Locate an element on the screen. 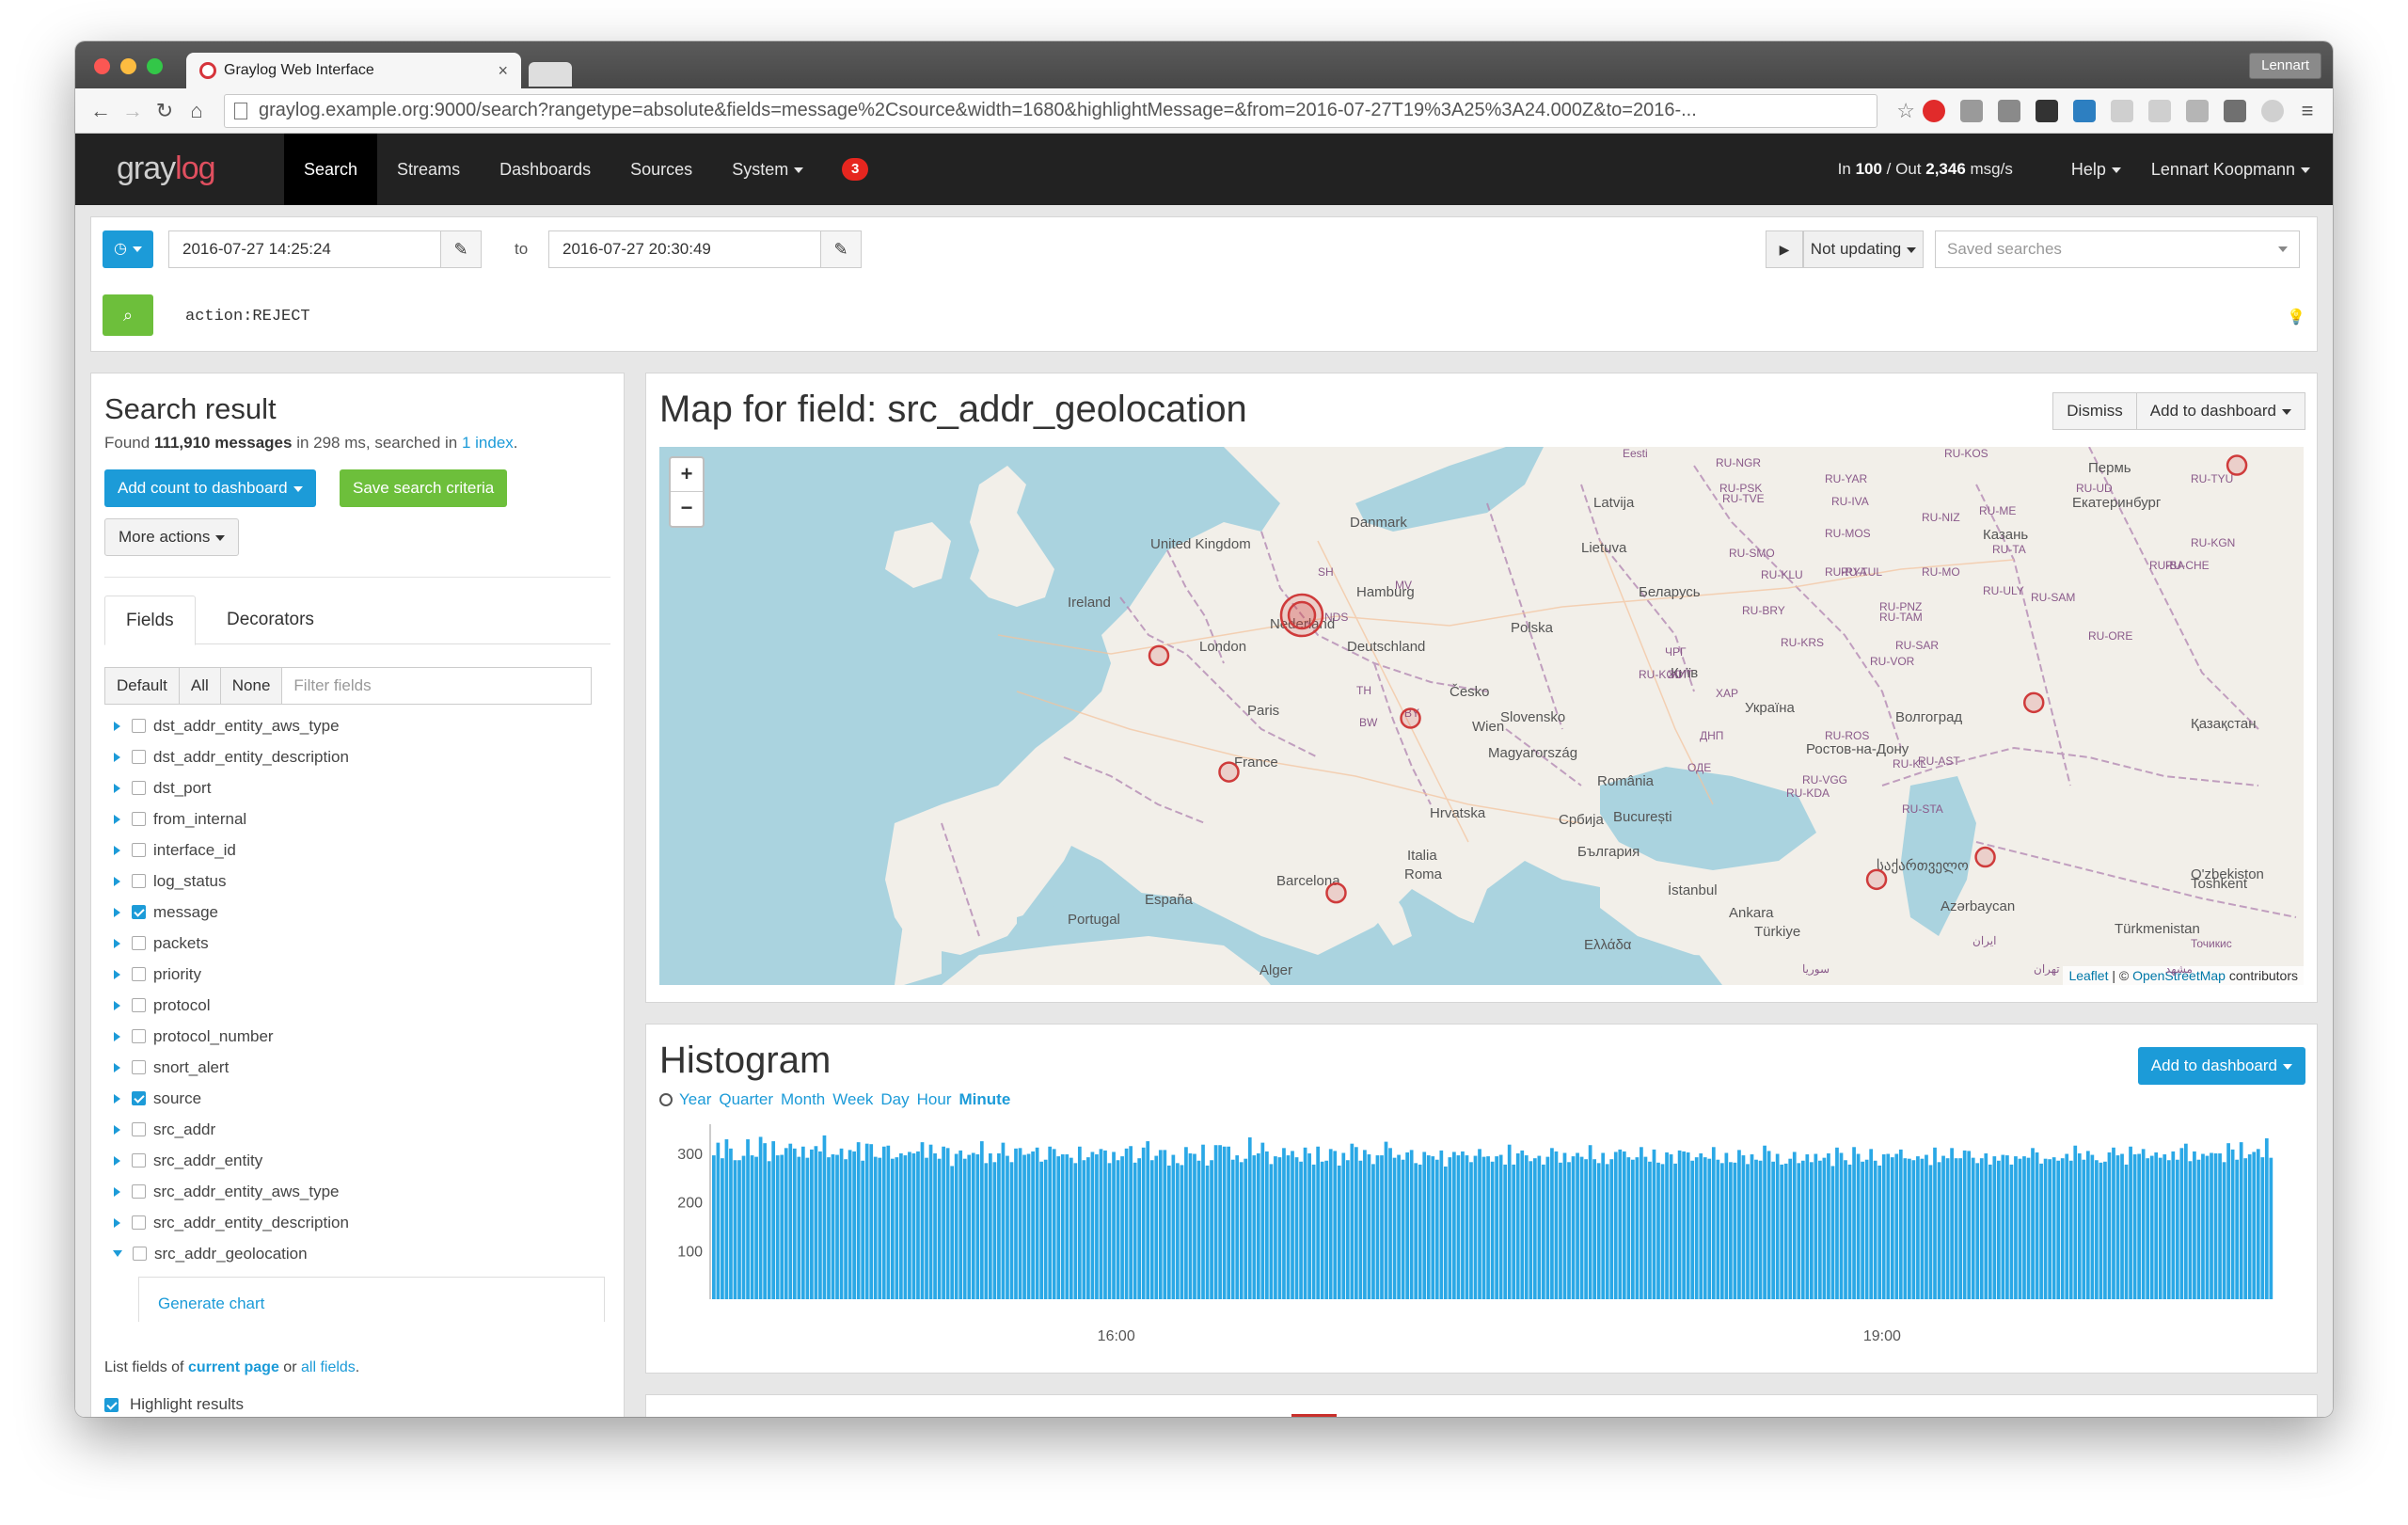 The width and height of the screenshot is (2408, 1525). save-search-criteria-button: Save search criteria is located at coordinates (424, 488).